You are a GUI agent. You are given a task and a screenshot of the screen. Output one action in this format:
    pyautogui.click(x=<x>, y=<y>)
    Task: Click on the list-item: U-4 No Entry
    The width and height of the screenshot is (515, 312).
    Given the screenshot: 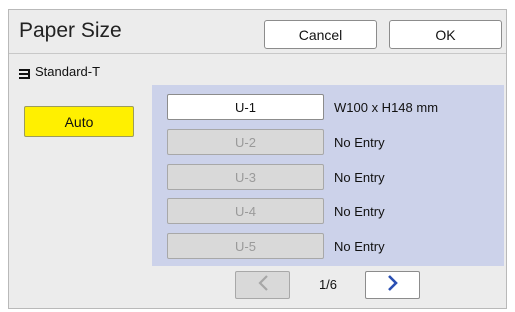 What is the action you would take?
    pyautogui.click(x=328, y=211)
    